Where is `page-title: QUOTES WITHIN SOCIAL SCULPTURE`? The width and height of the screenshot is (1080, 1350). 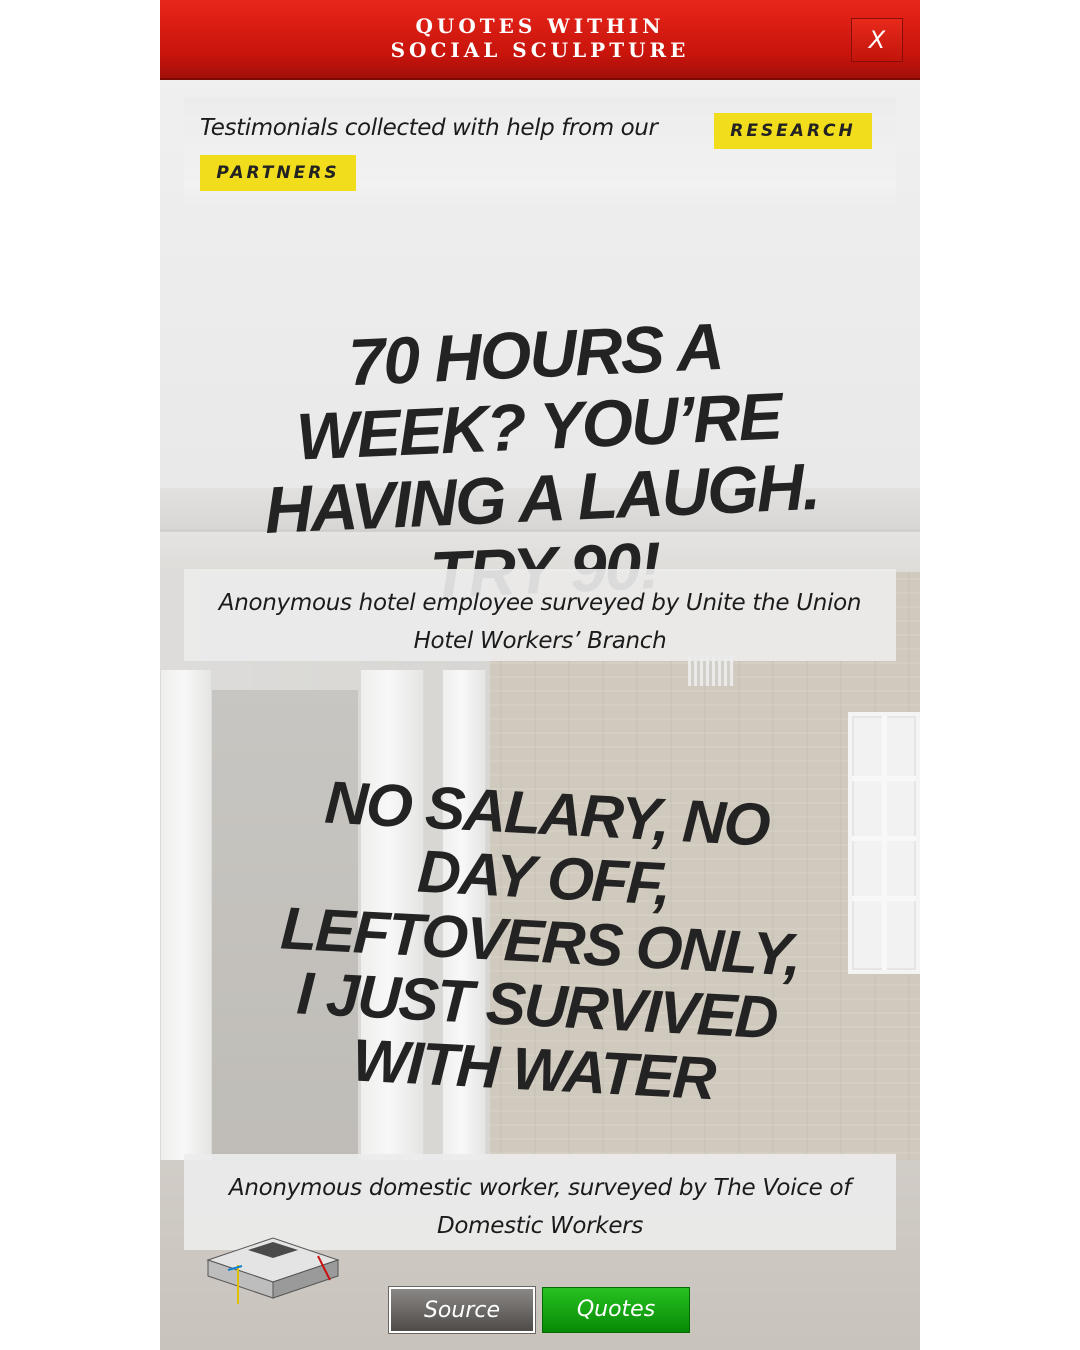
page-title: QUOTES WITHIN SOCIAL SCULPTURE is located at coordinates (540, 38).